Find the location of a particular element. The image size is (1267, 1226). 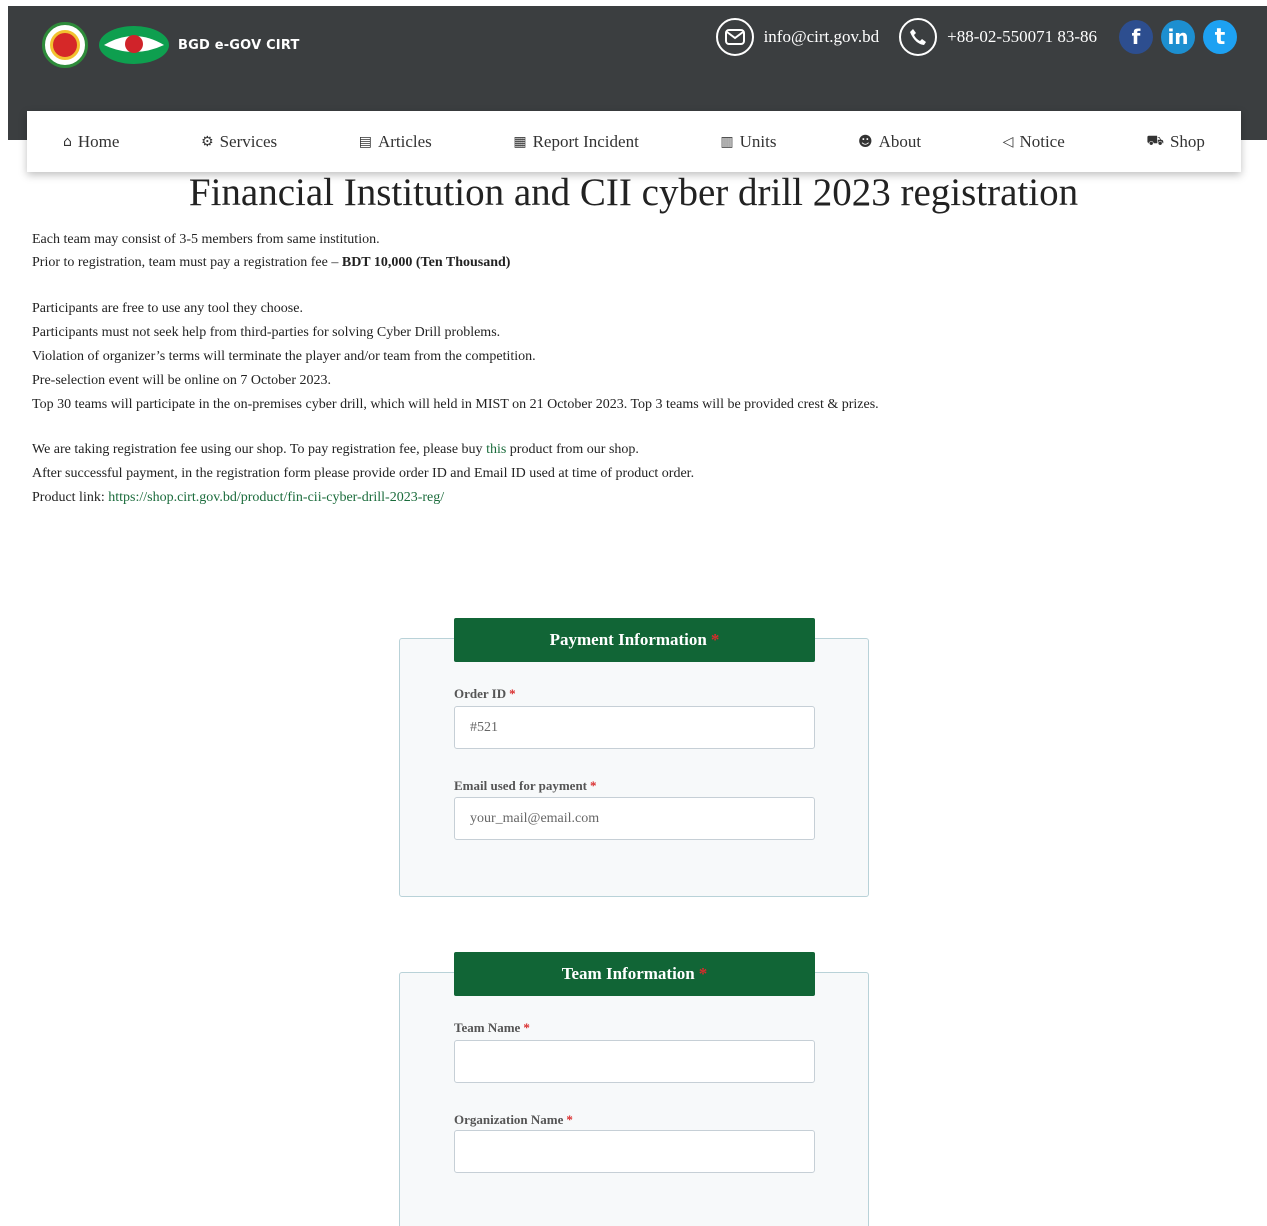

nav-item-about: ☻ About is located at coordinates (889, 142).